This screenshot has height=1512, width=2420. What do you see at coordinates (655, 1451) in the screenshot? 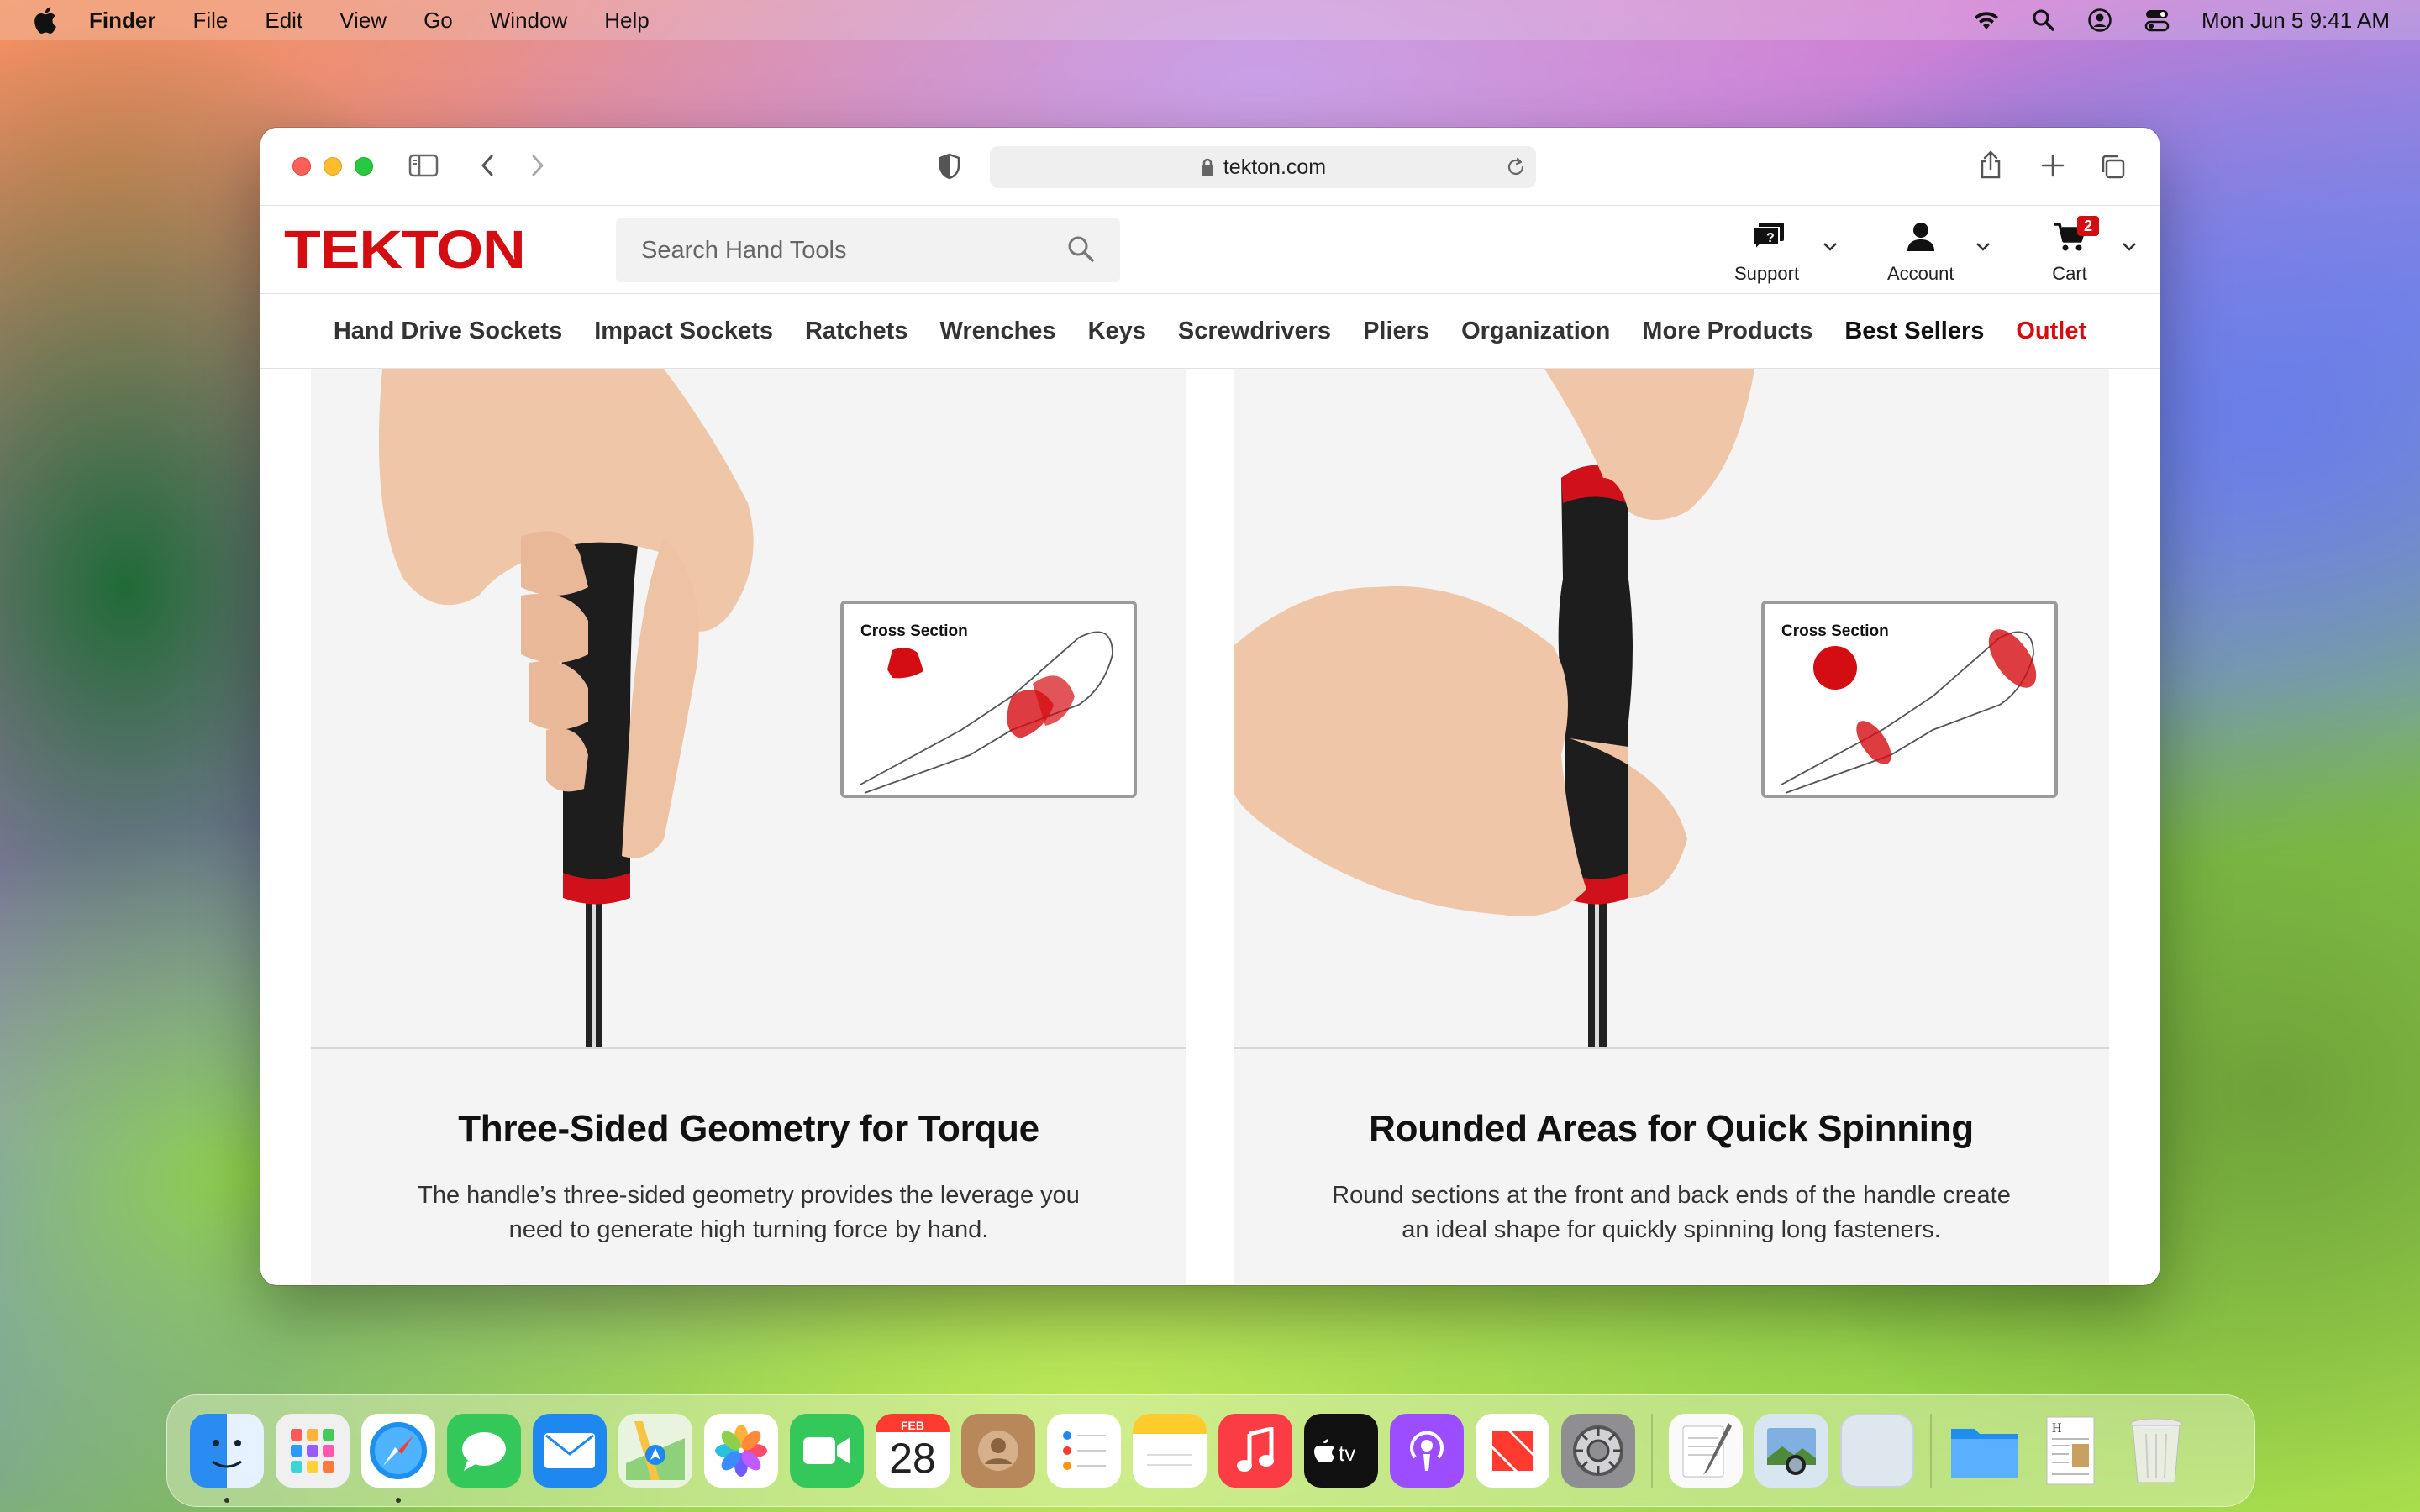
I see `dock-maps-icon` at bounding box center [655, 1451].